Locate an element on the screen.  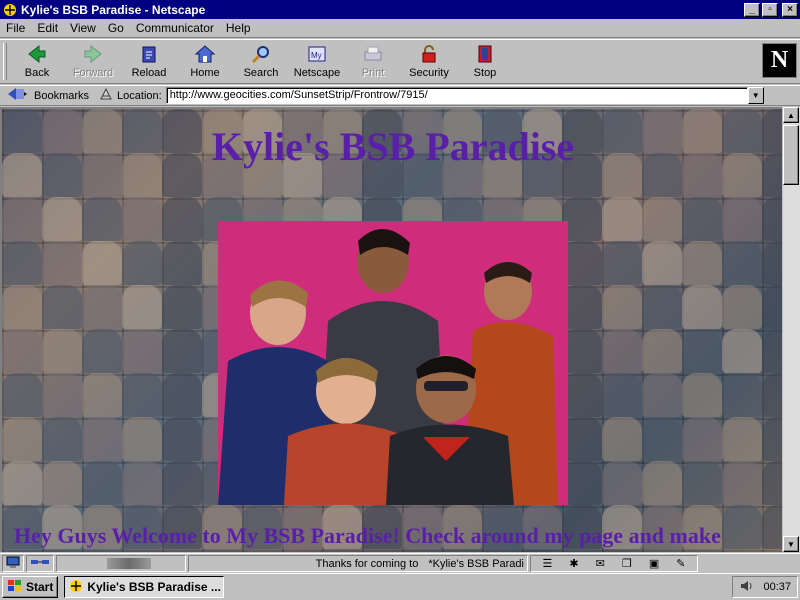
security-button: Security is located at coordinates (429, 61).